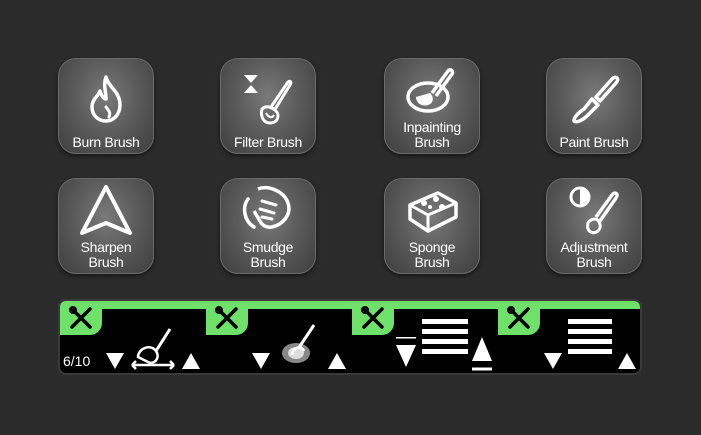 The width and height of the screenshot is (701, 435). I want to click on paint-brush-button: Paint Brush, so click(594, 106).